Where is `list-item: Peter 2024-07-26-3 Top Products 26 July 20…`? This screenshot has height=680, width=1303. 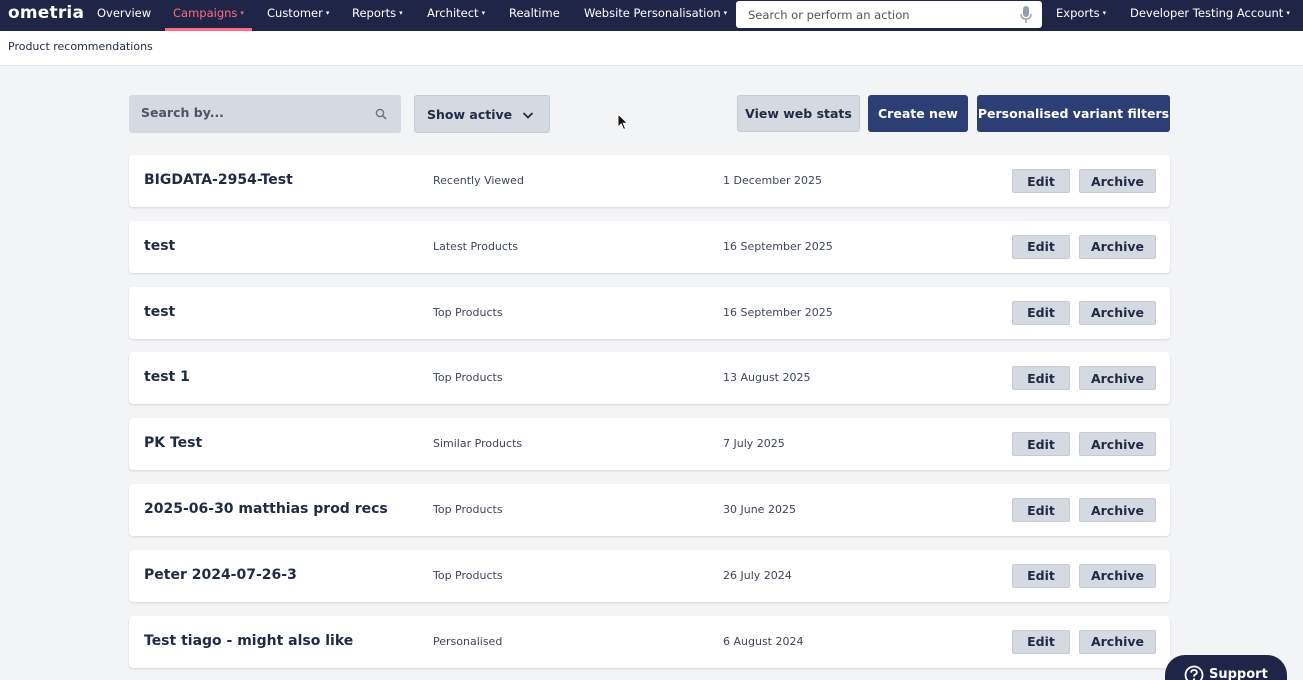 list-item: Peter 2024-07-26-3 Top Products 26 July 20… is located at coordinates (649, 575).